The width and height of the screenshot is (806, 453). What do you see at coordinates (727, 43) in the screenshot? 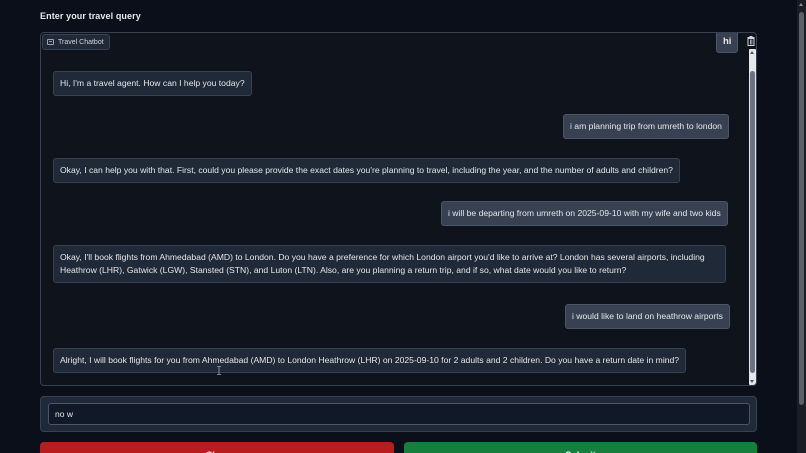
I see `user-message: hi` at bounding box center [727, 43].